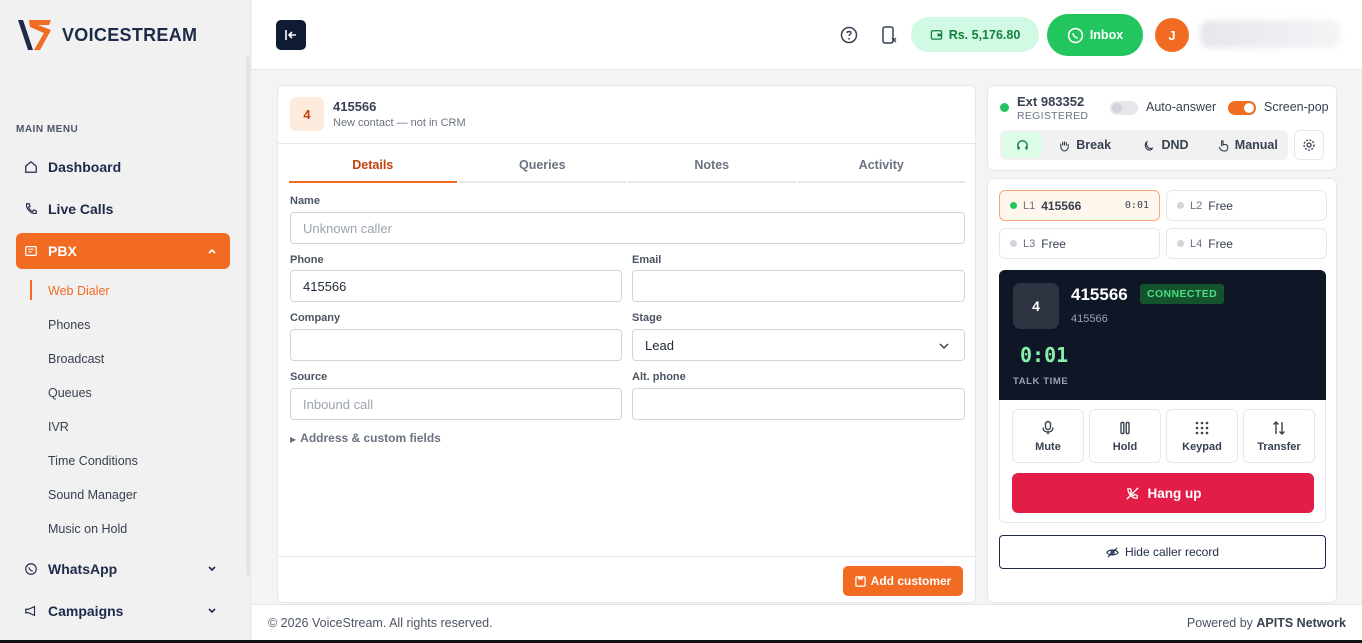 The image size is (1362, 643). What do you see at coordinates (1048, 436) in the screenshot?
I see `mute-button: Mute` at bounding box center [1048, 436].